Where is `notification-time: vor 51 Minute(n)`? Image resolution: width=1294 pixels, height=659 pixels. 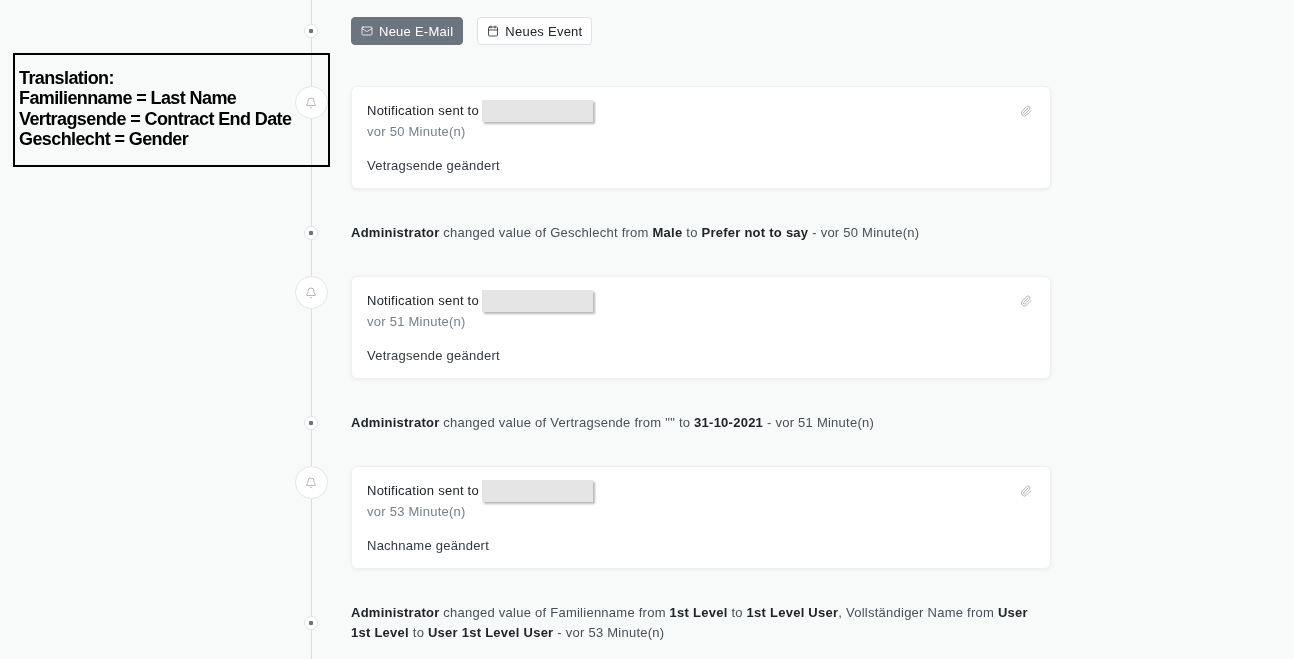 notification-time: vor 51 Minute(n) is located at coordinates (416, 322).